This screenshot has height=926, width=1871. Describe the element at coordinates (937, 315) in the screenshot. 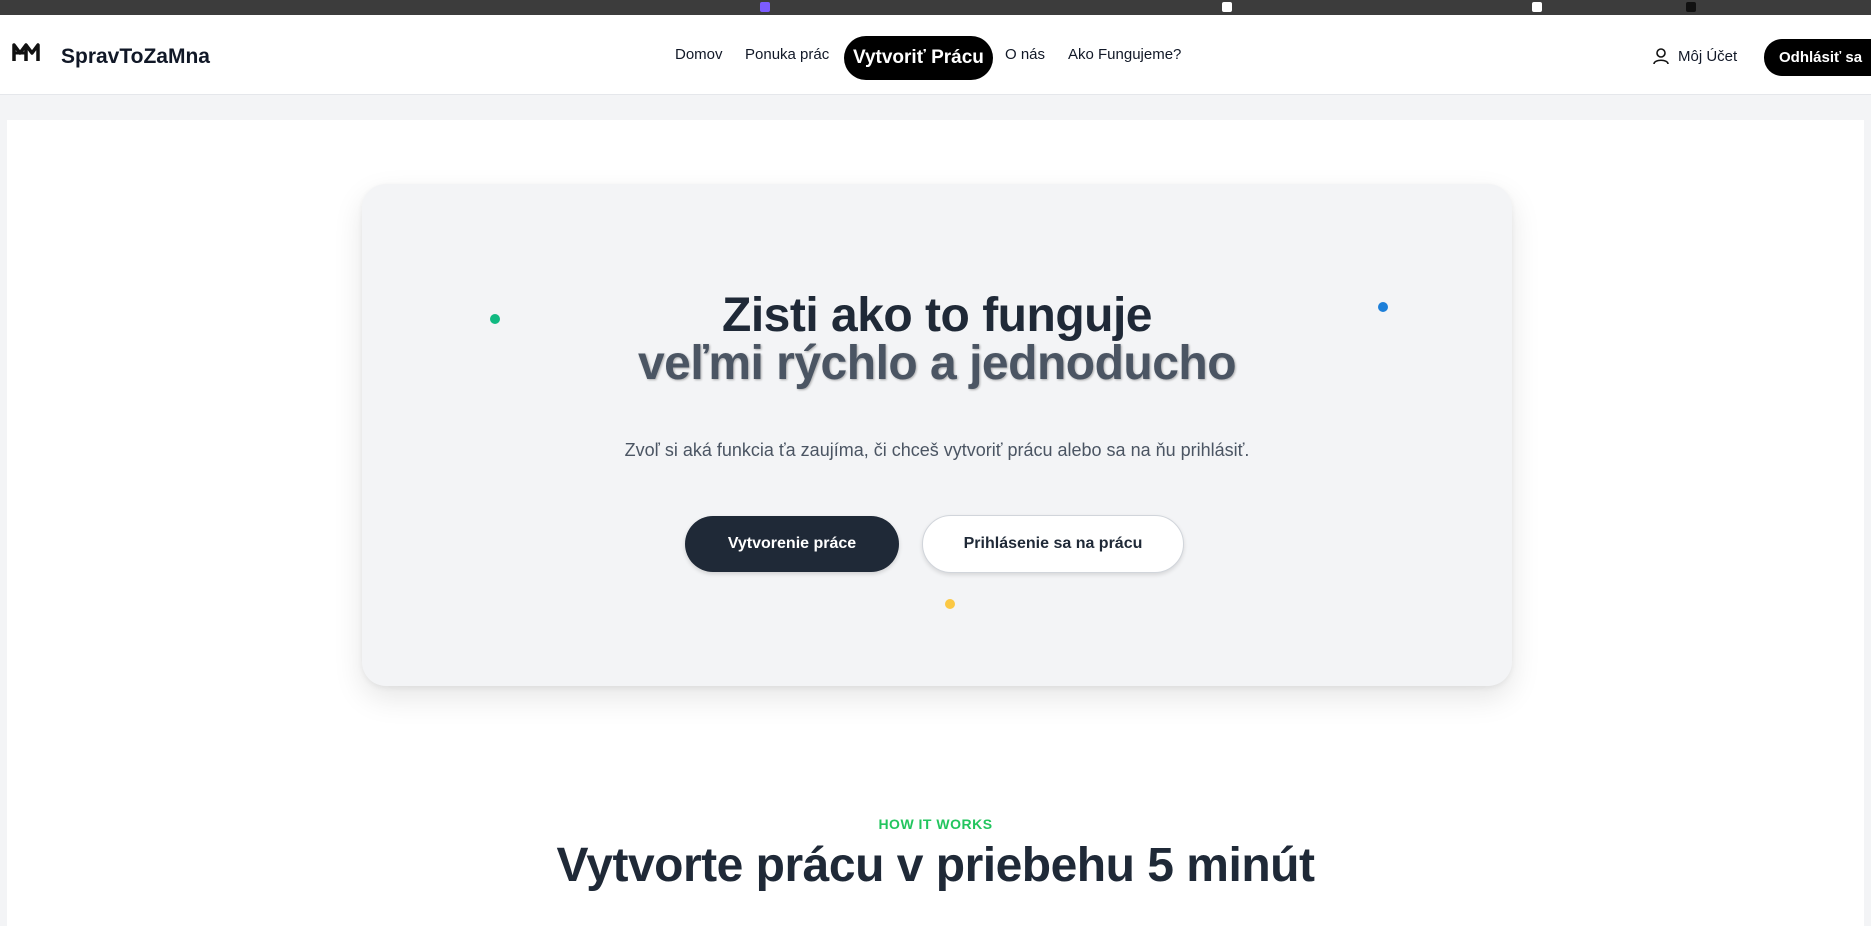

I see `hero-title: Zisti ako to funguje` at that location.